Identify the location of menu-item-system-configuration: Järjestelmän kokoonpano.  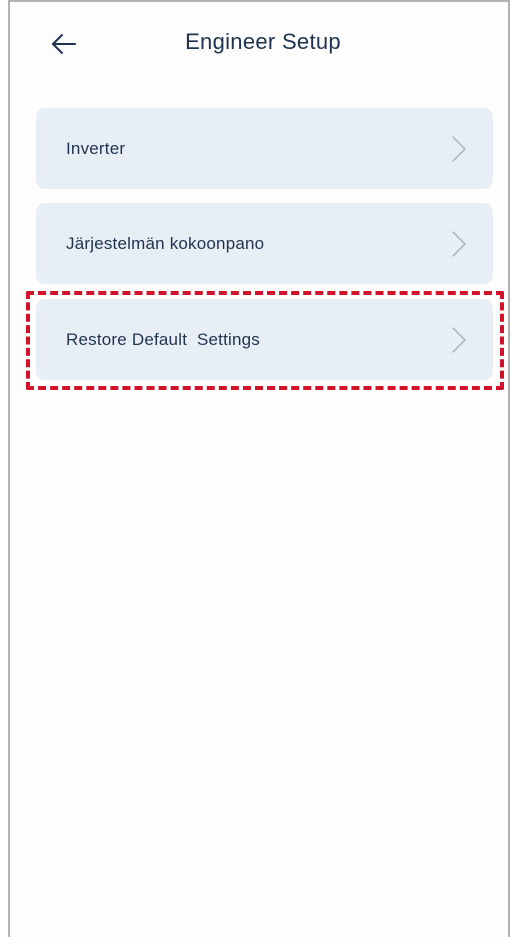
(264, 243).